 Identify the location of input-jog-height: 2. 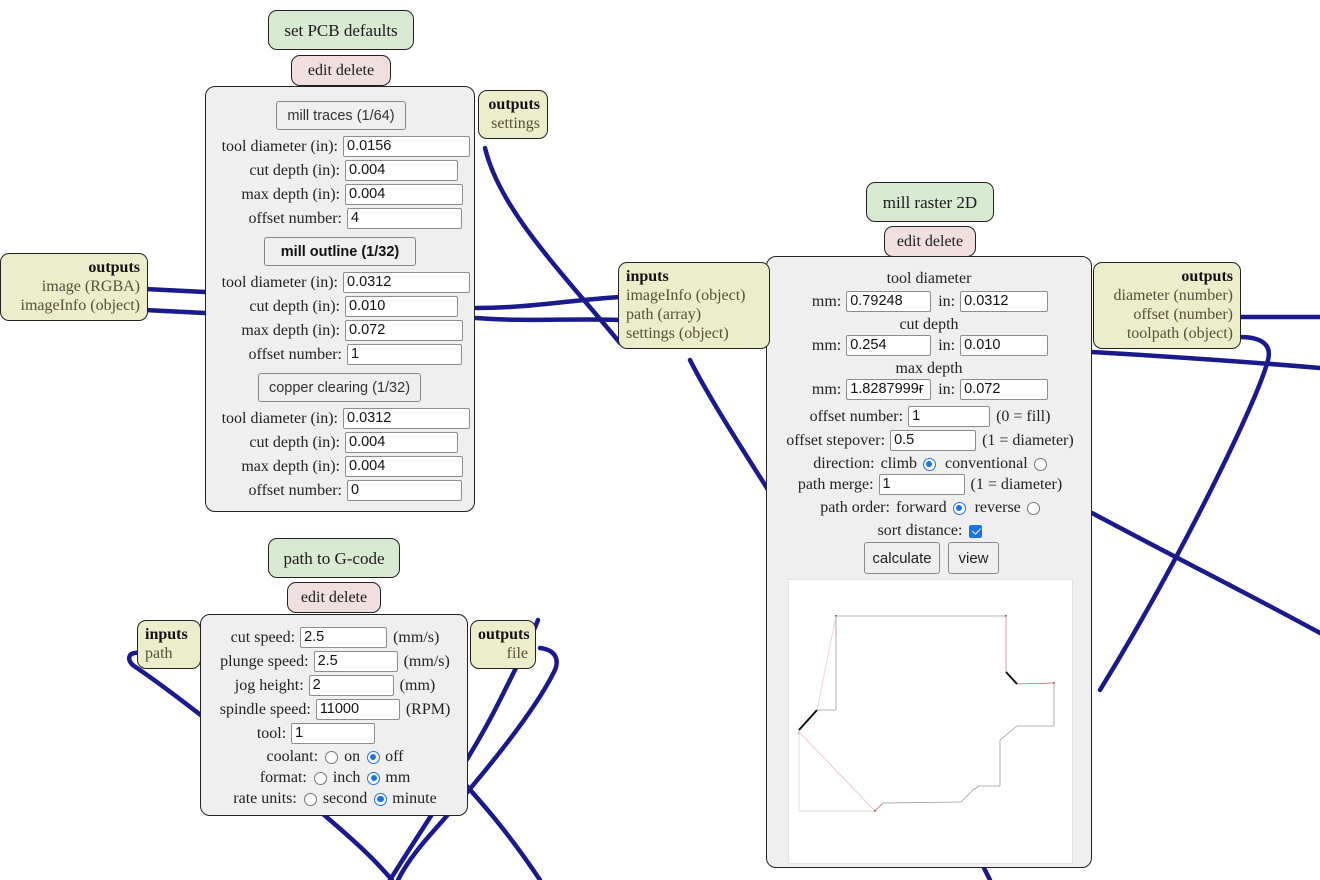
(351, 685).